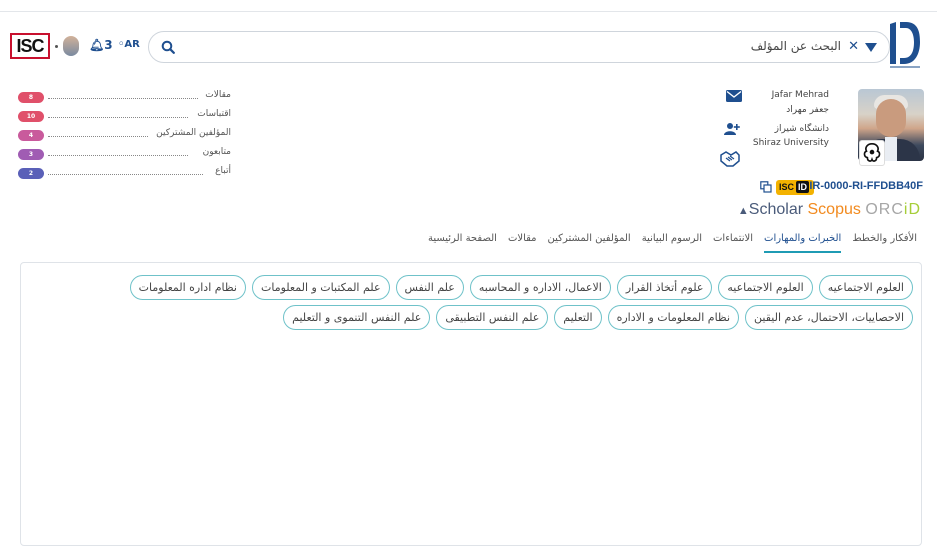 Image resolution: width=937 pixels, height=558 pixels. What do you see at coordinates (30, 46) in the screenshot?
I see `isc-logo: ISC` at bounding box center [30, 46].